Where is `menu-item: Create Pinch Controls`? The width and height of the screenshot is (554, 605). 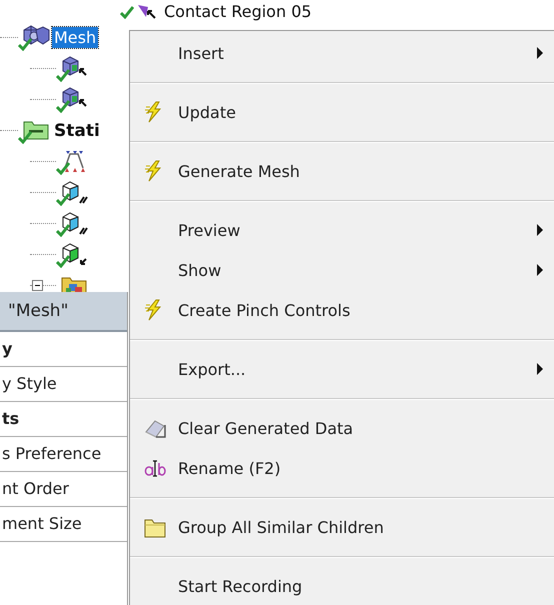
menu-item: Create Pinch Controls is located at coordinates (342, 310).